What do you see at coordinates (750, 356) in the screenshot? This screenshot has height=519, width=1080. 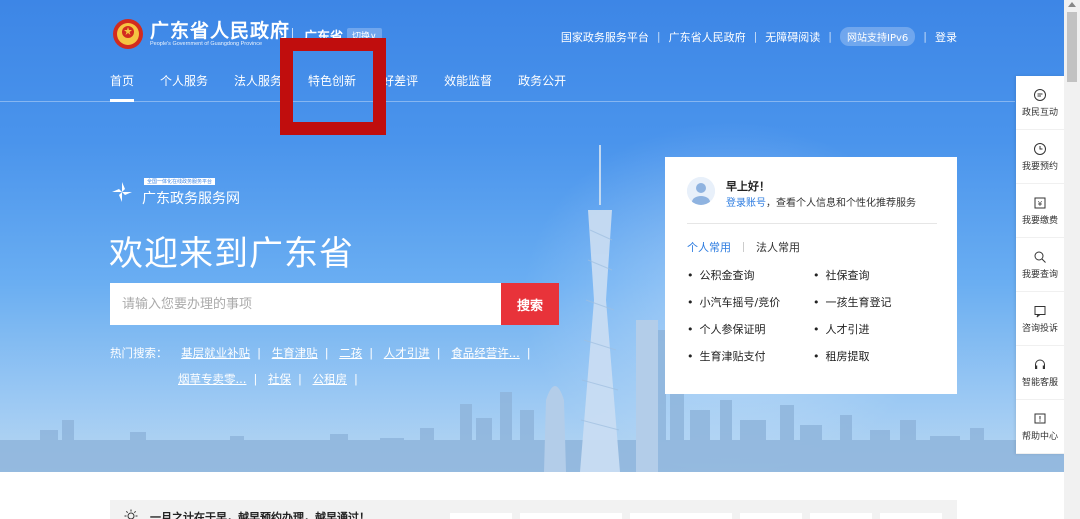 I see `service-link: 生育津贴支付` at bounding box center [750, 356].